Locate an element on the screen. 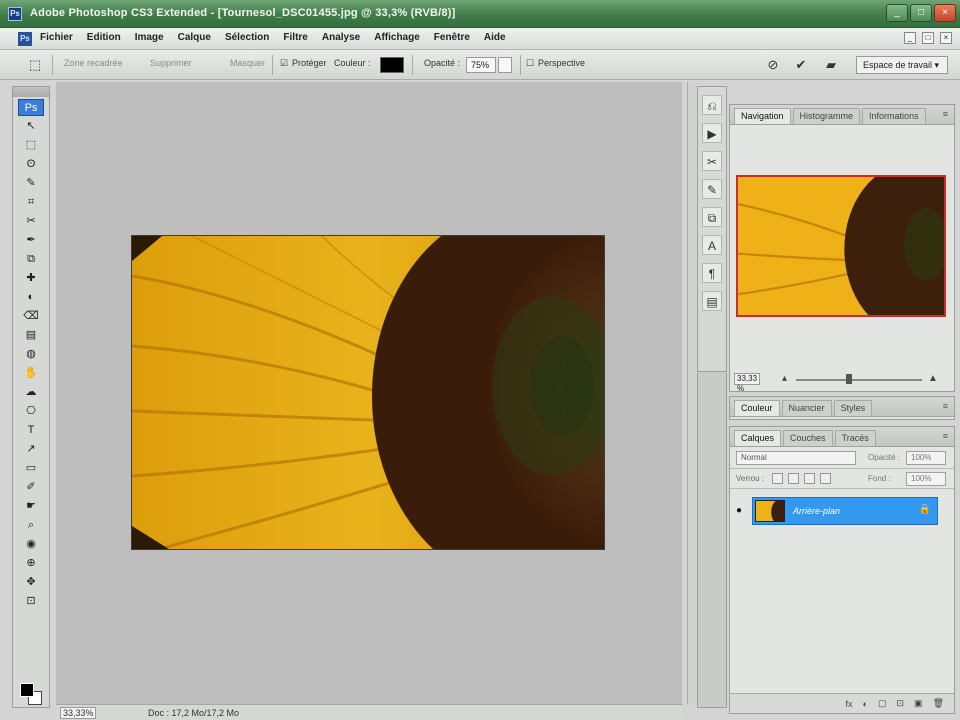 This screenshot has width=960, height=720. foreground-color-swatch is located at coordinates (27, 690).